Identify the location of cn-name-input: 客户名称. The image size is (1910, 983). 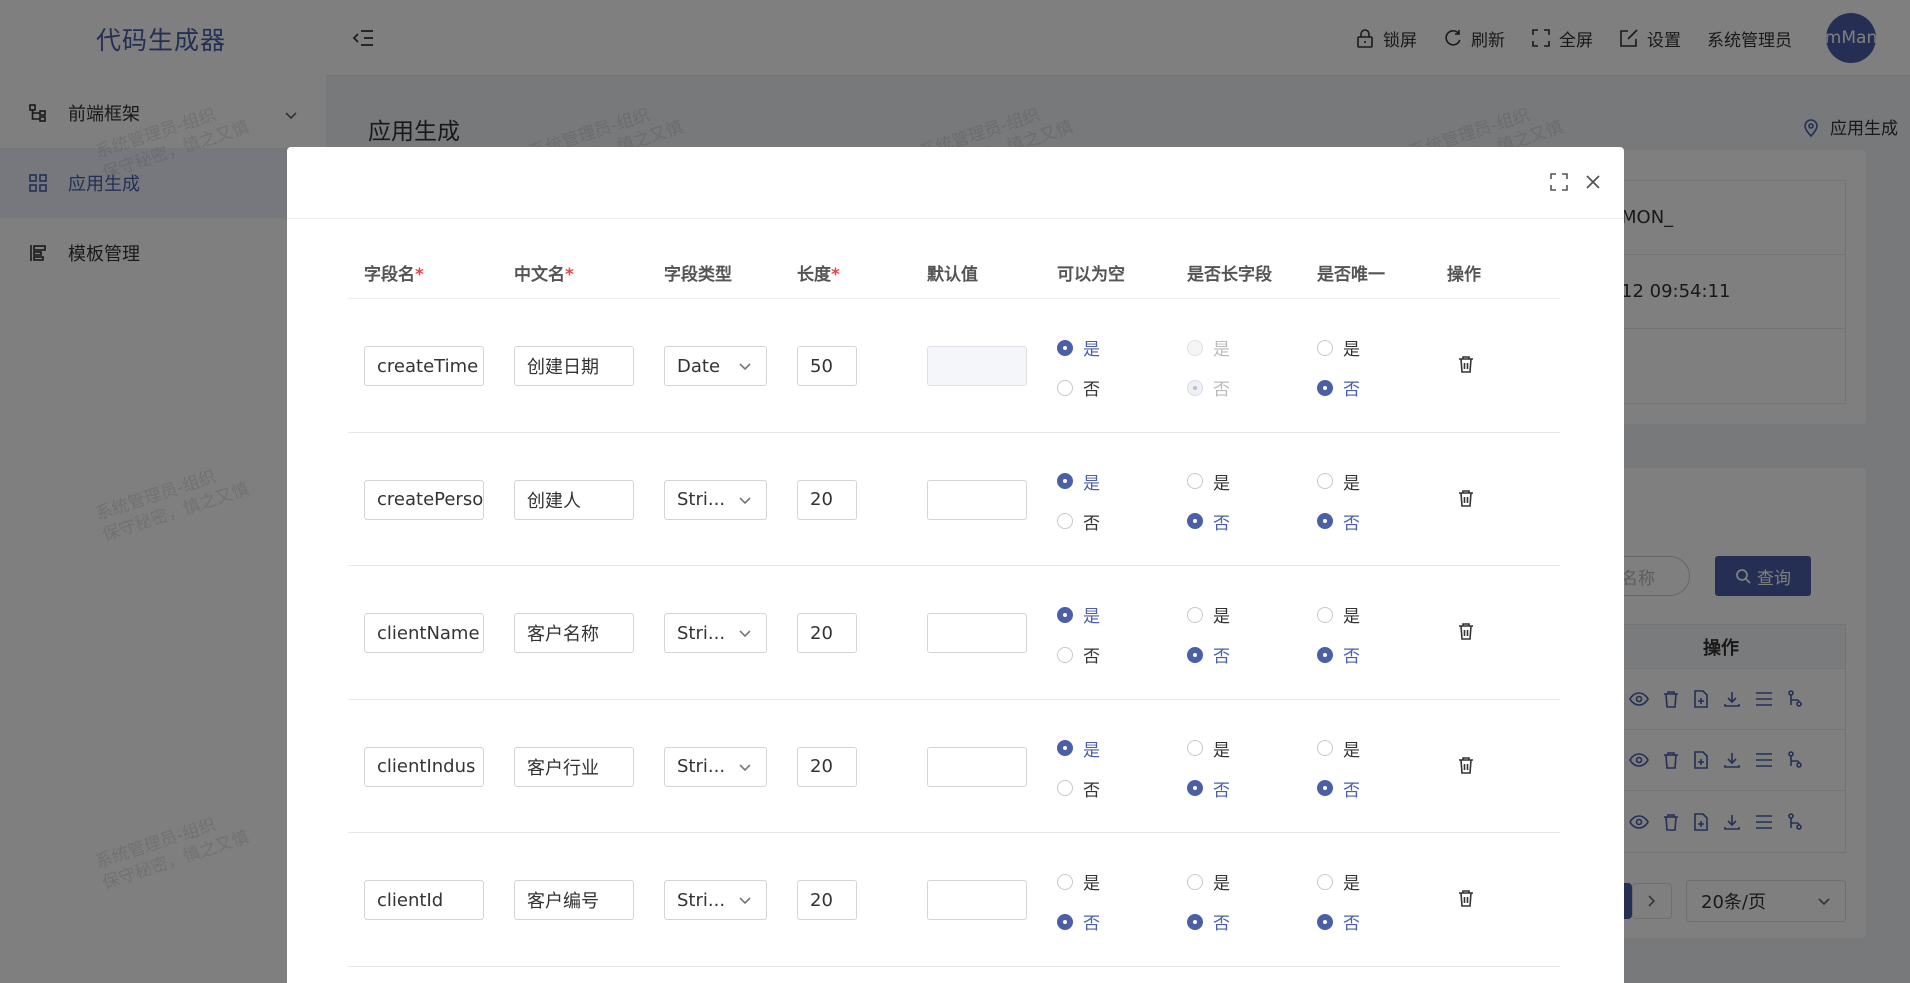
(574, 633).